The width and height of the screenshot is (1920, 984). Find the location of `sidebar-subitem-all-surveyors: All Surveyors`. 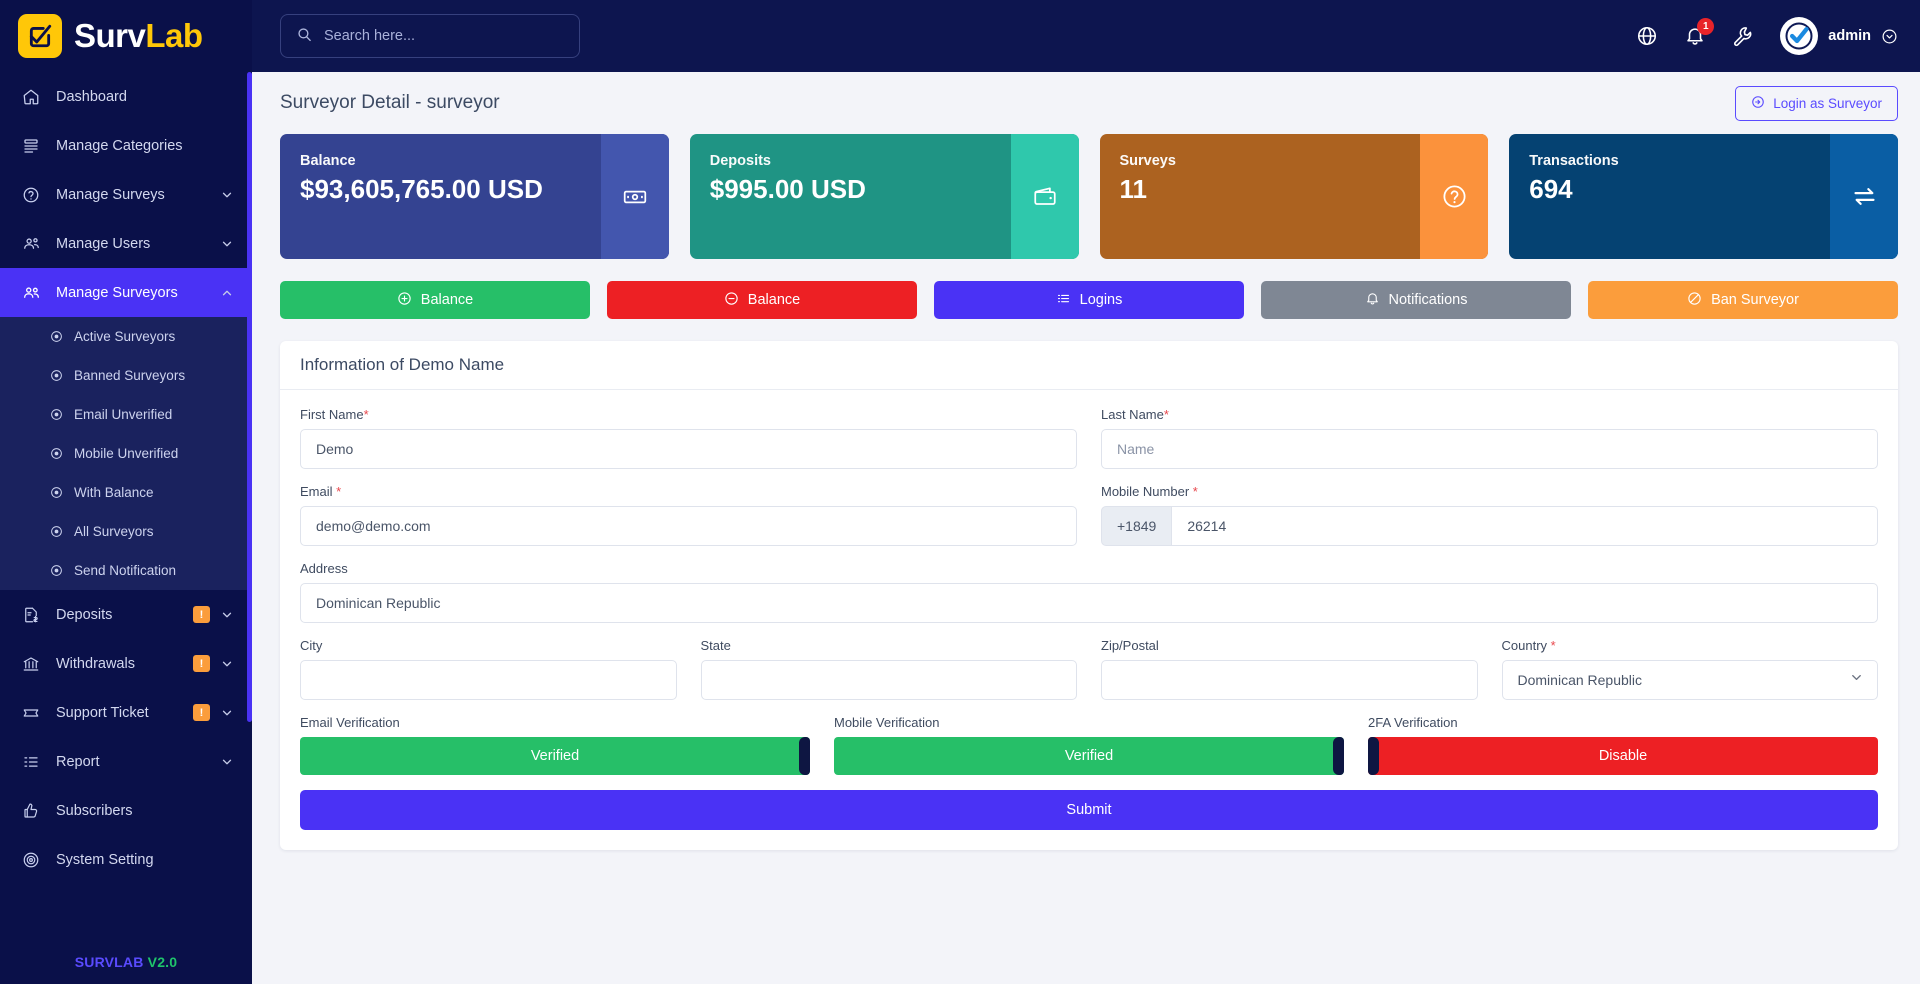

sidebar-subitem-all-surveyors: All Surveyors is located at coordinates (126, 531).